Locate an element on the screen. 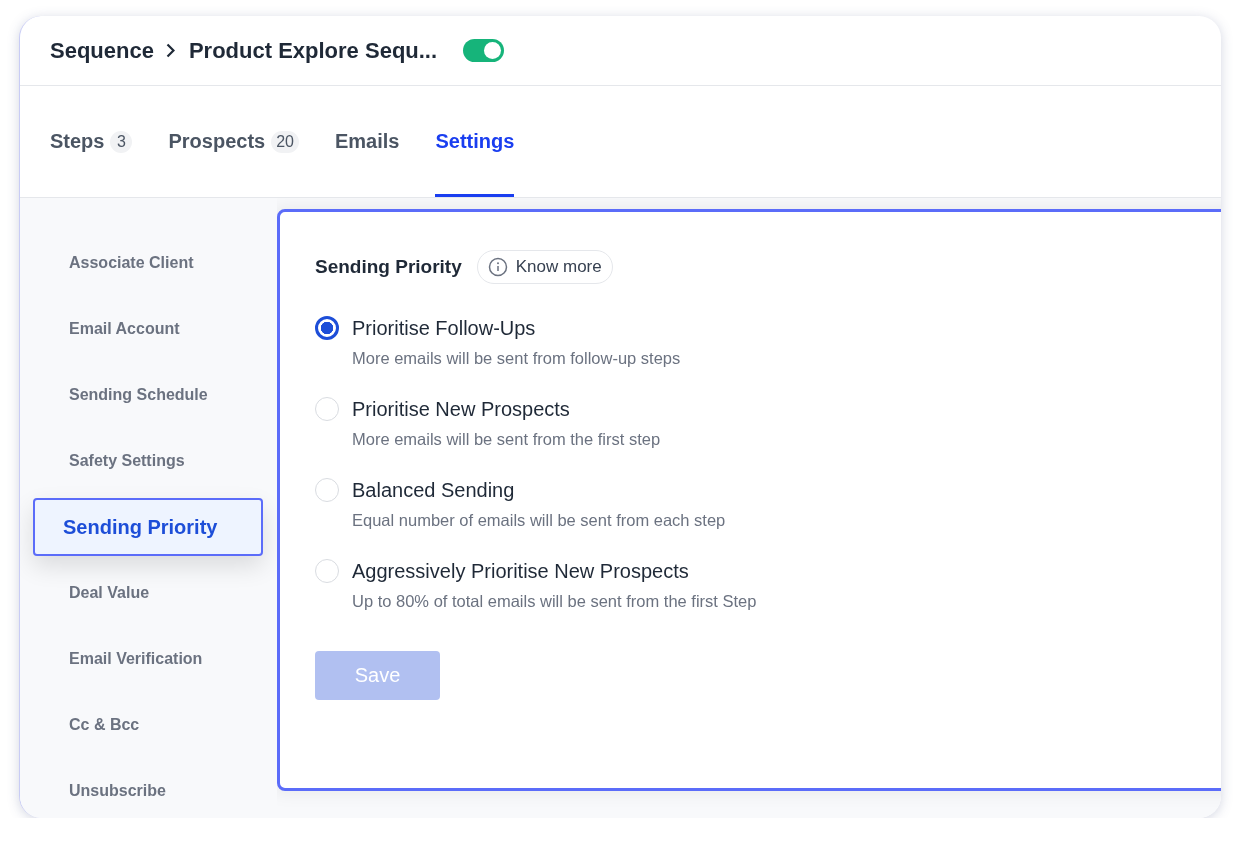  know-more-button: Know more is located at coordinates (544, 267).